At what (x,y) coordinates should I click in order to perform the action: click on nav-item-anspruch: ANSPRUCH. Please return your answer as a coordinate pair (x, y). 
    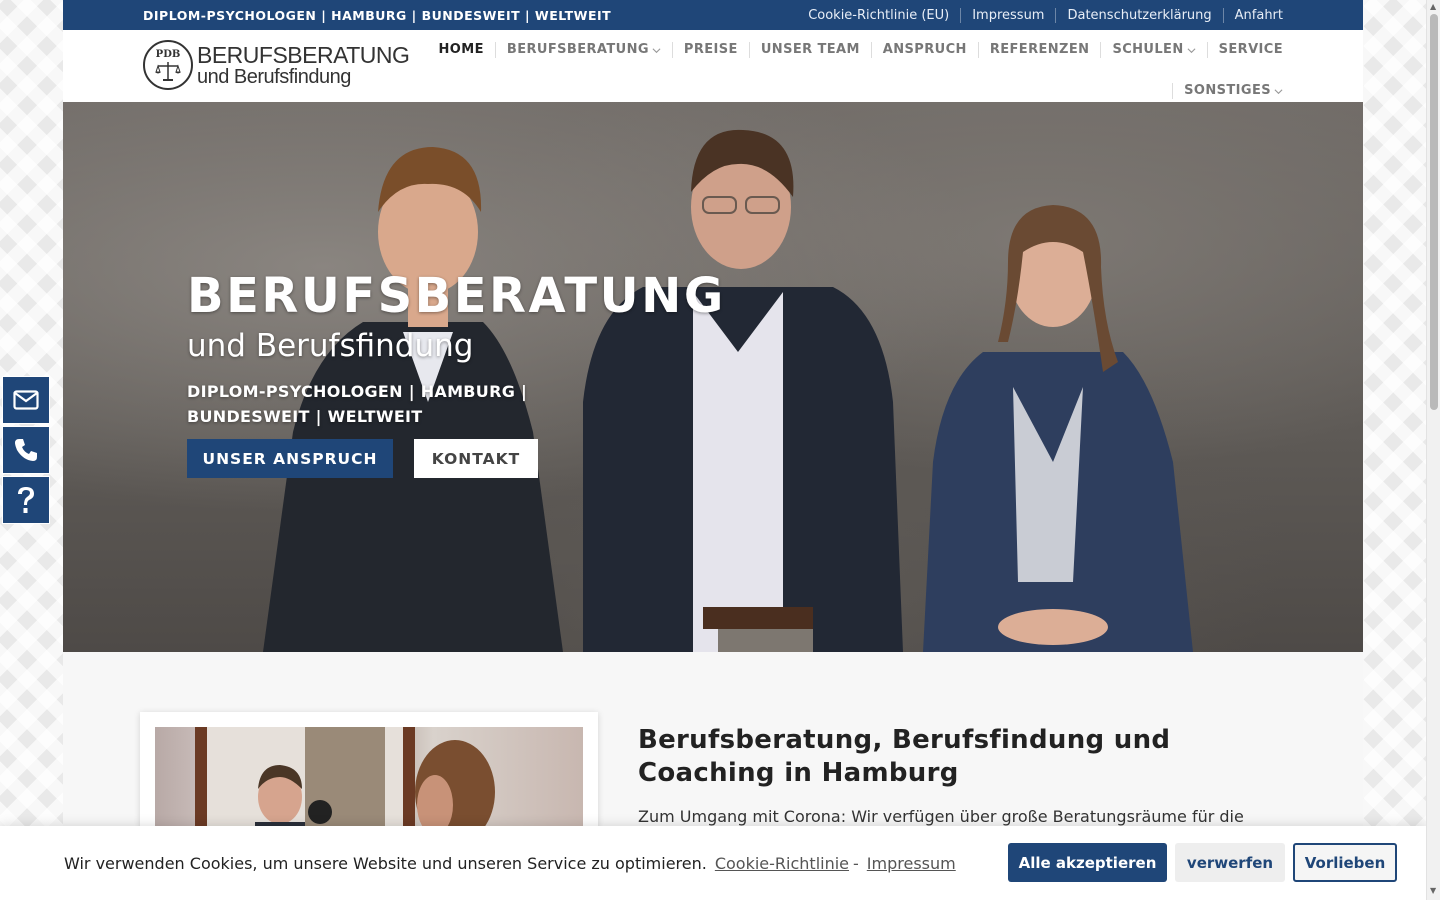
    Looking at the image, I should click on (924, 50).